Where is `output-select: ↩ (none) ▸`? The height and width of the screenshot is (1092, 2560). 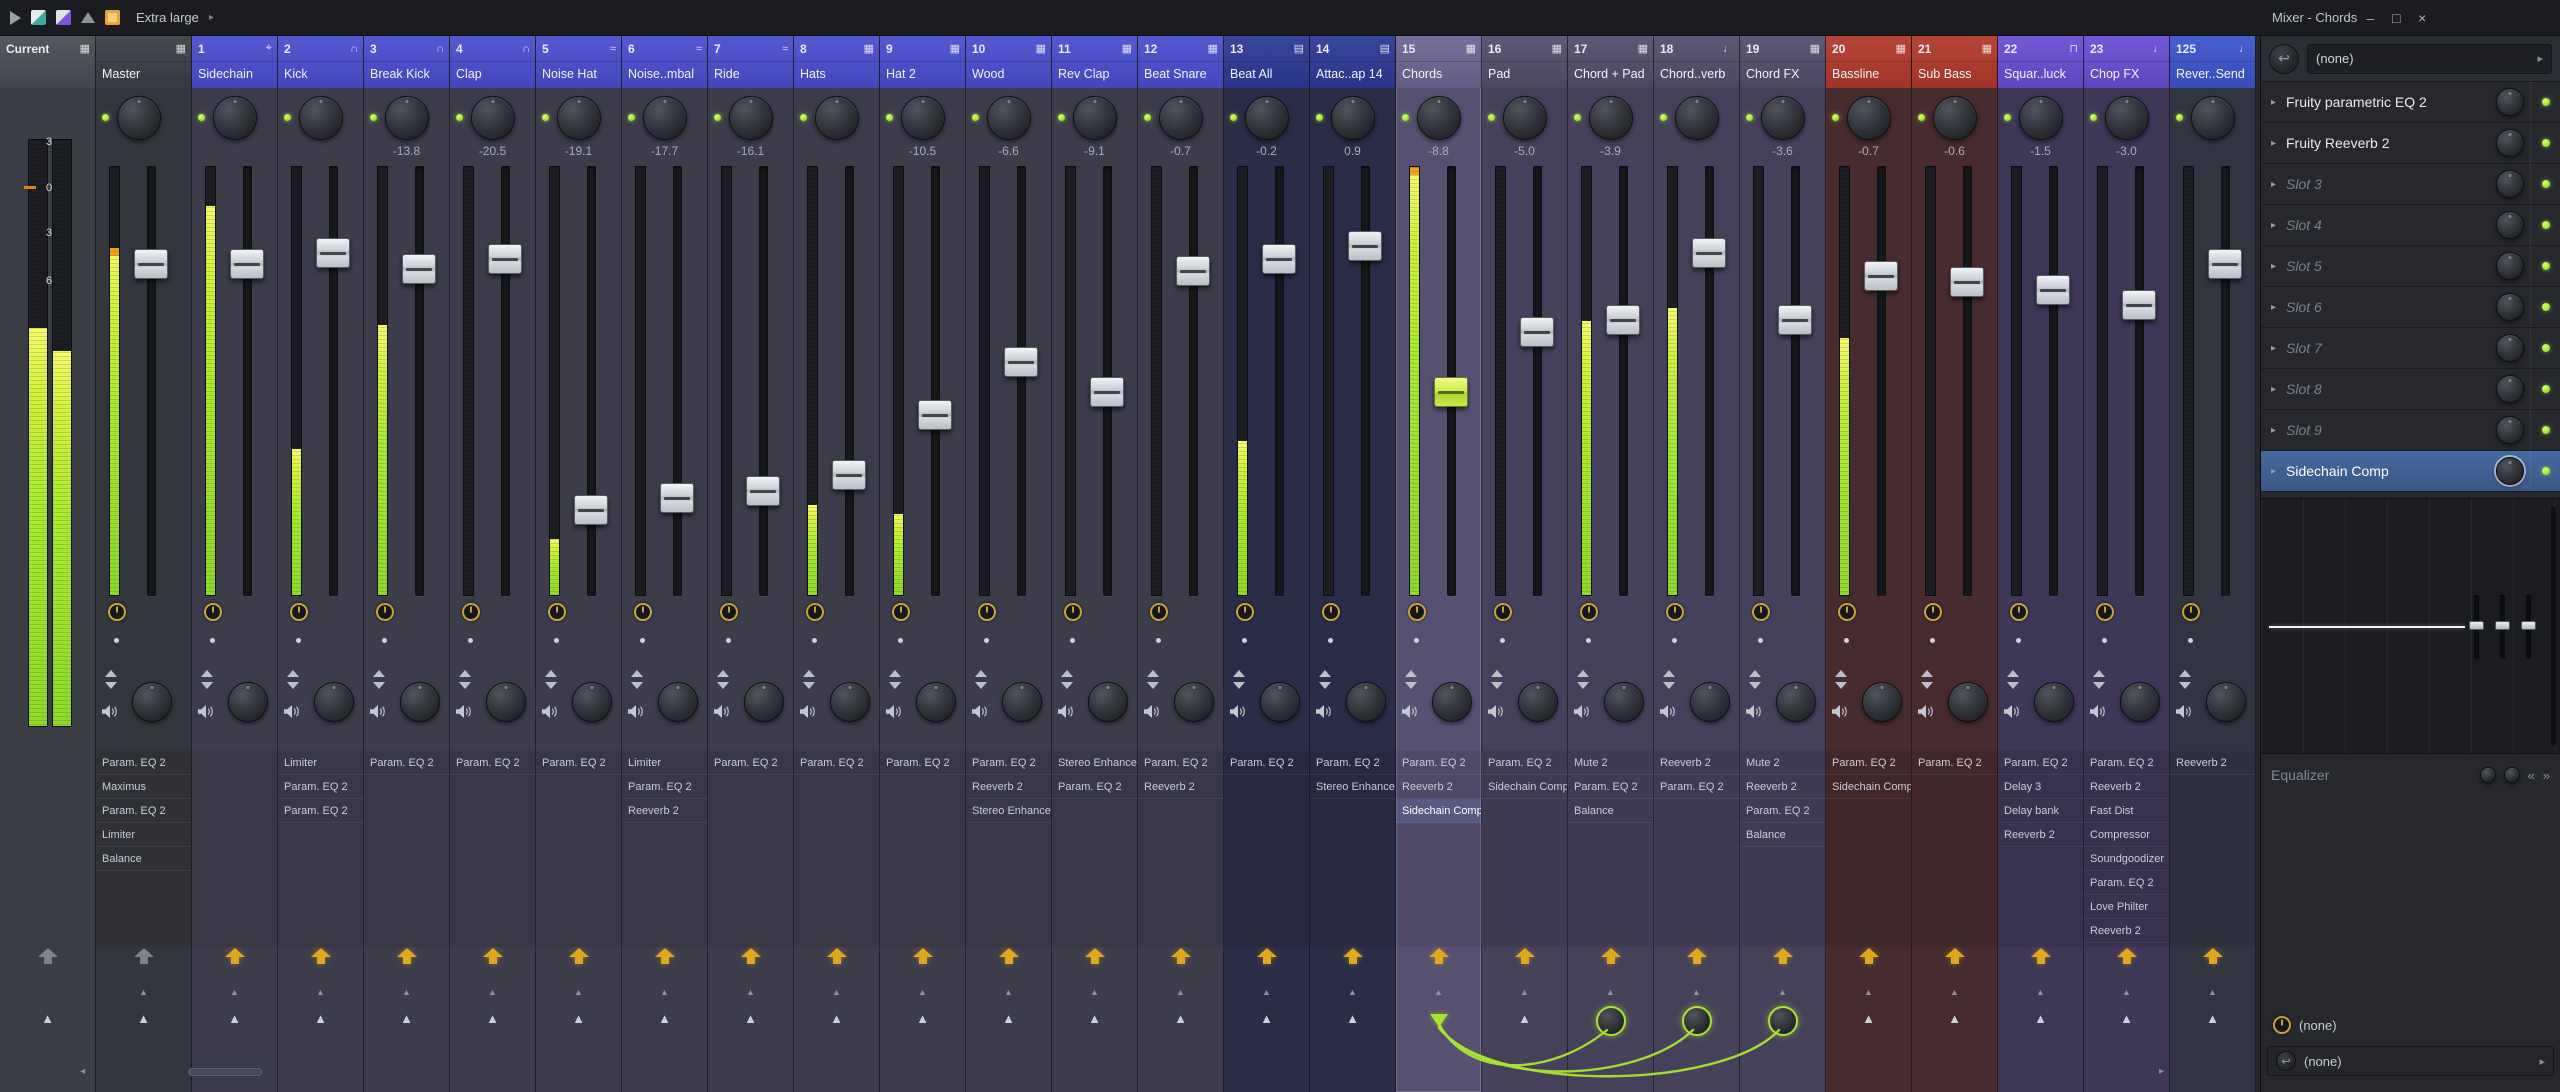
output-select: ↩ (none) ▸ is located at coordinates (2410, 1061).